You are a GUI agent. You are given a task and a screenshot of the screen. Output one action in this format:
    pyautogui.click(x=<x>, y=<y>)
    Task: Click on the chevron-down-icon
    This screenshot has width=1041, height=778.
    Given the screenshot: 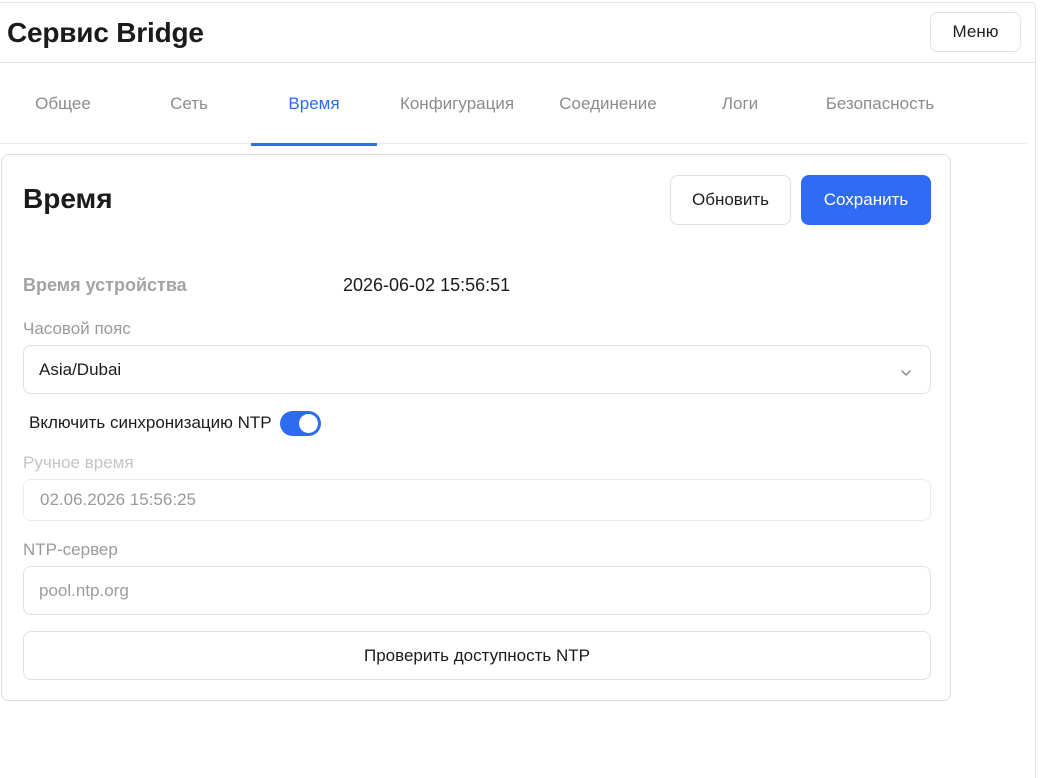 What is the action you would take?
    pyautogui.click(x=906, y=370)
    